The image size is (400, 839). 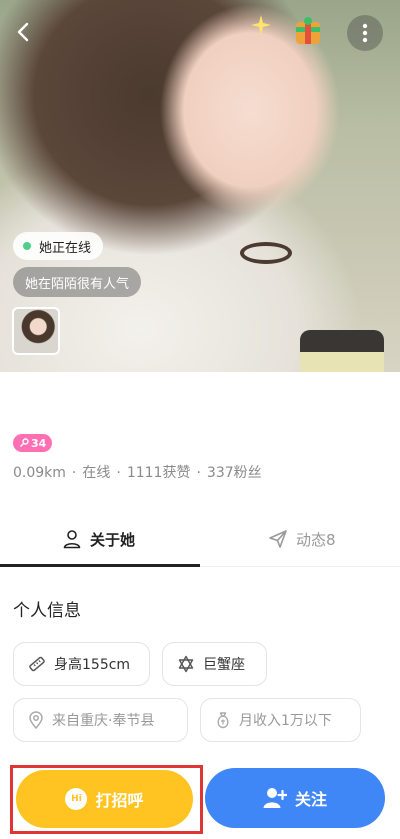 What do you see at coordinates (92, 665) in the screenshot?
I see `height-text: 身高155cm` at bounding box center [92, 665].